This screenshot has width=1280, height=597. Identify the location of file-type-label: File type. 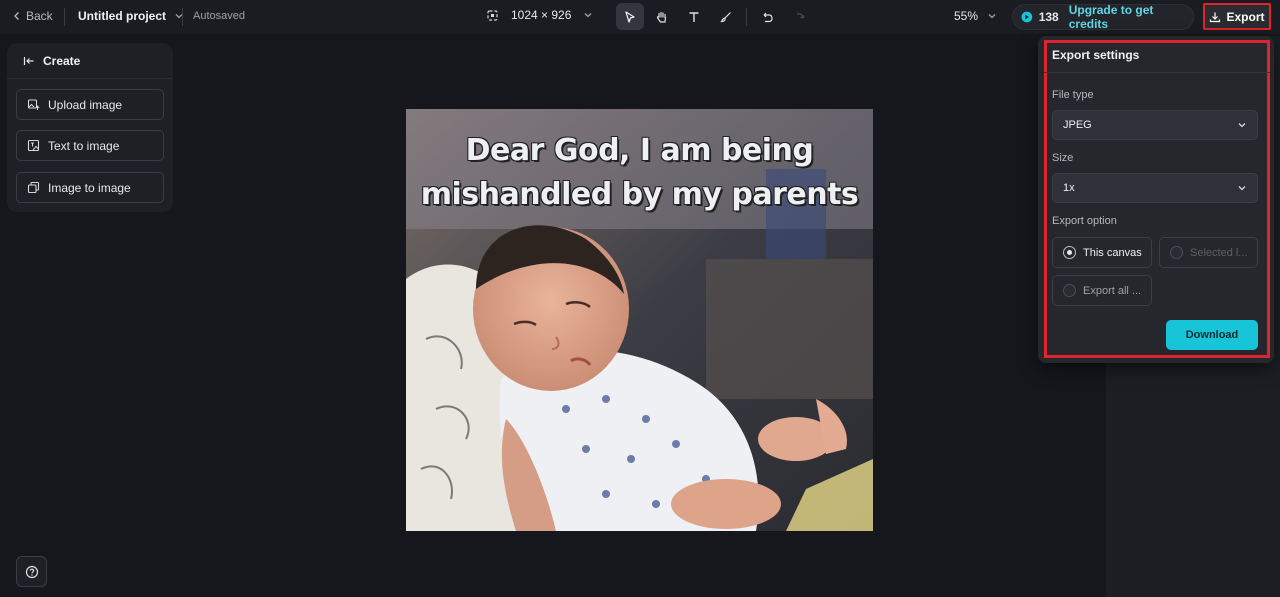
(1073, 95).